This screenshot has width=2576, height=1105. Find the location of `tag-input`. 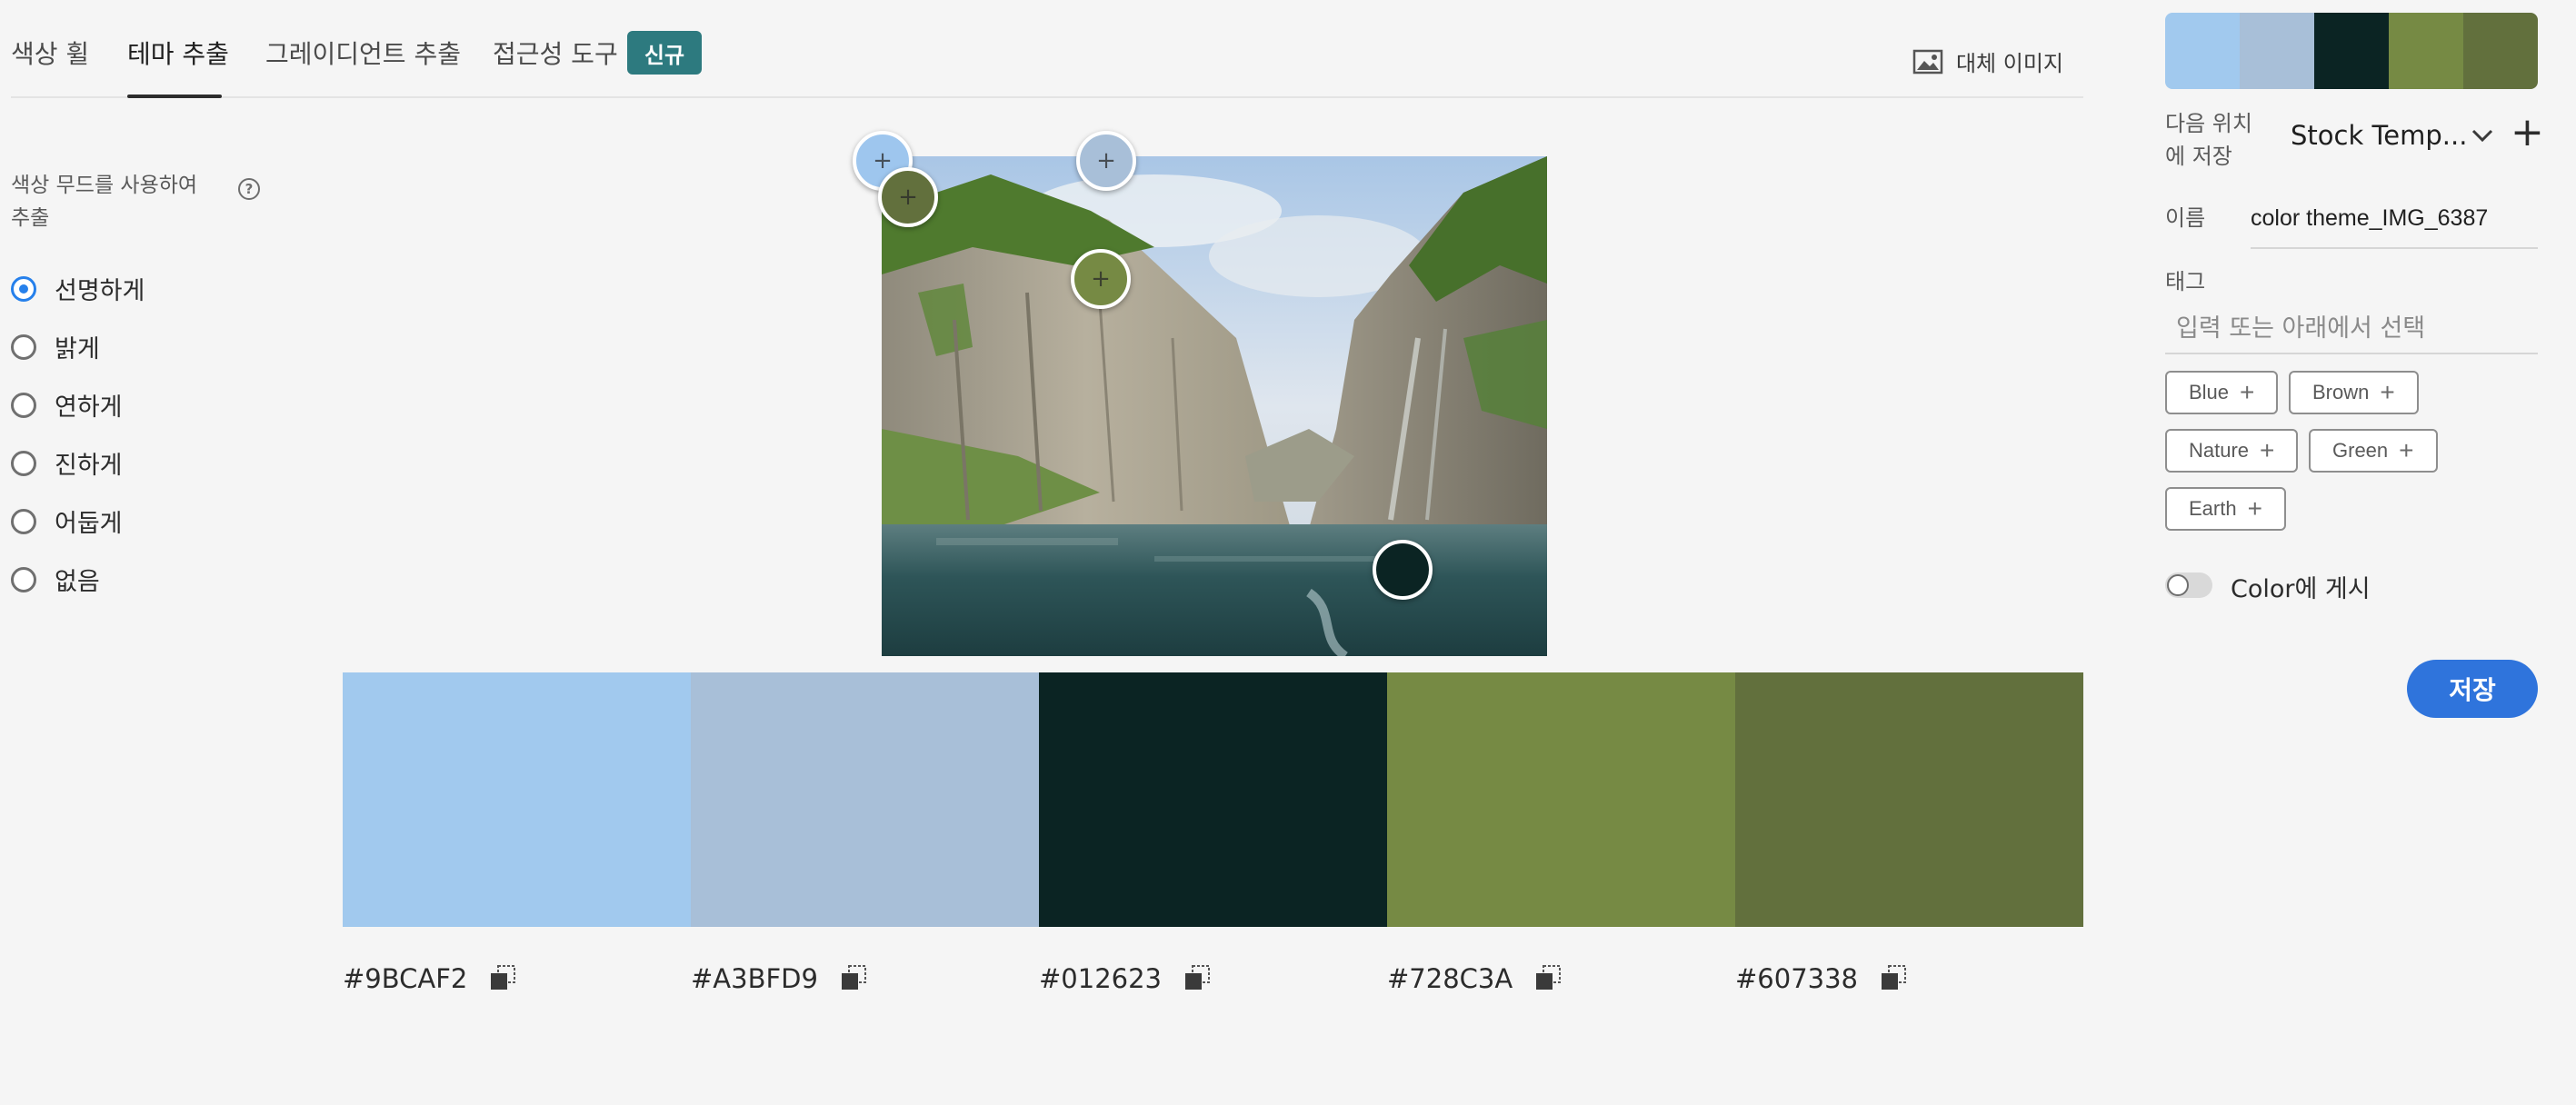

tag-input is located at coordinates (2351, 329).